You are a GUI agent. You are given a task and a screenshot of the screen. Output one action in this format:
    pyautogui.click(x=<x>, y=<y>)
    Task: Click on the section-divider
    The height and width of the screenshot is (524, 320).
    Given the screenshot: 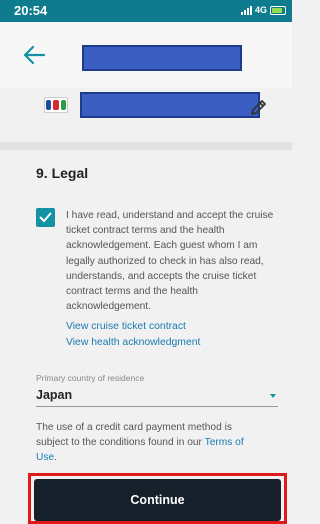 What is the action you would take?
    pyautogui.click(x=146, y=146)
    